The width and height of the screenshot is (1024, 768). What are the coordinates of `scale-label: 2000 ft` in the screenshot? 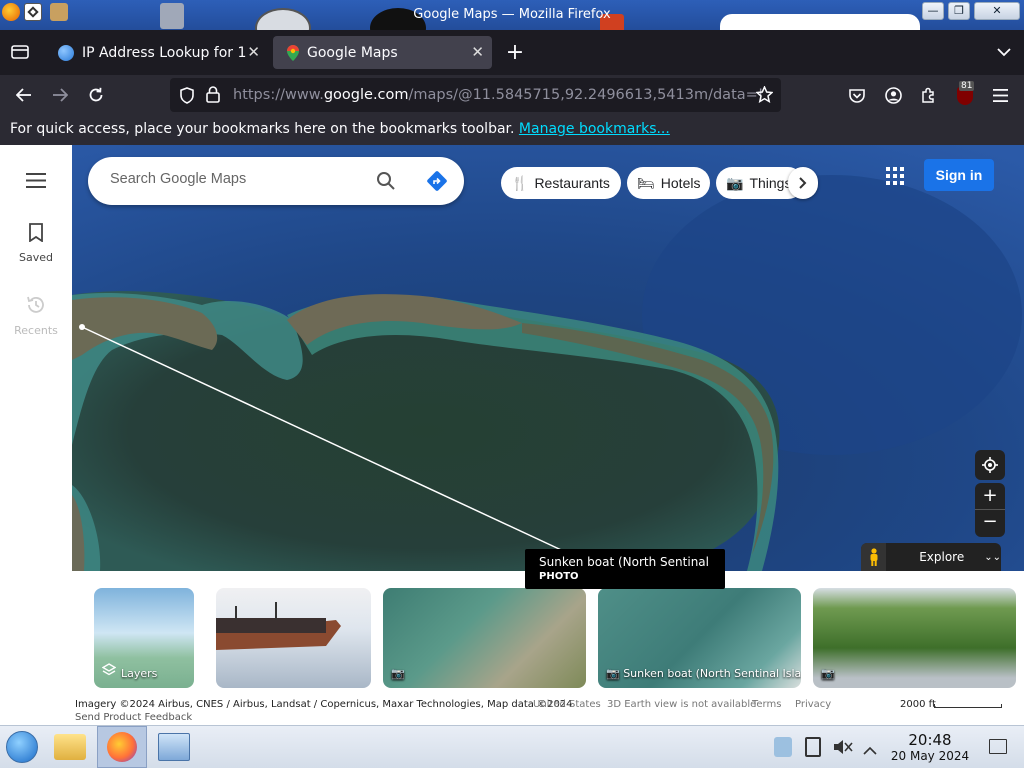 It's located at (918, 704).